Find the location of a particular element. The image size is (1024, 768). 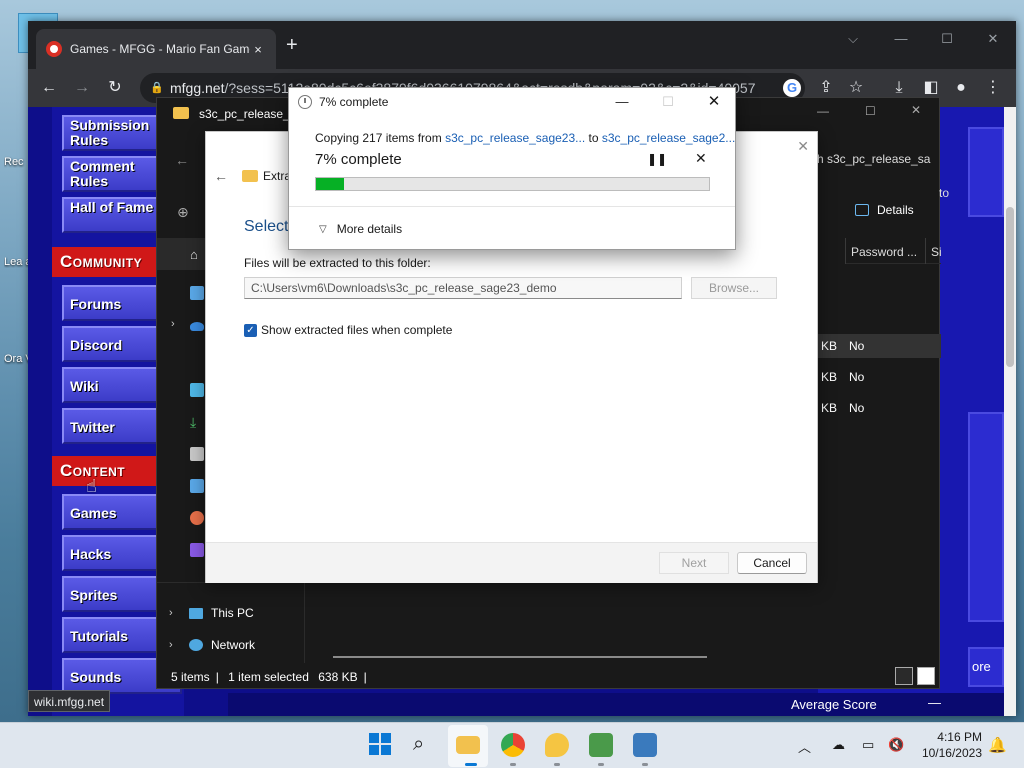

chat-taskbar-icon is located at coordinates (557, 745).